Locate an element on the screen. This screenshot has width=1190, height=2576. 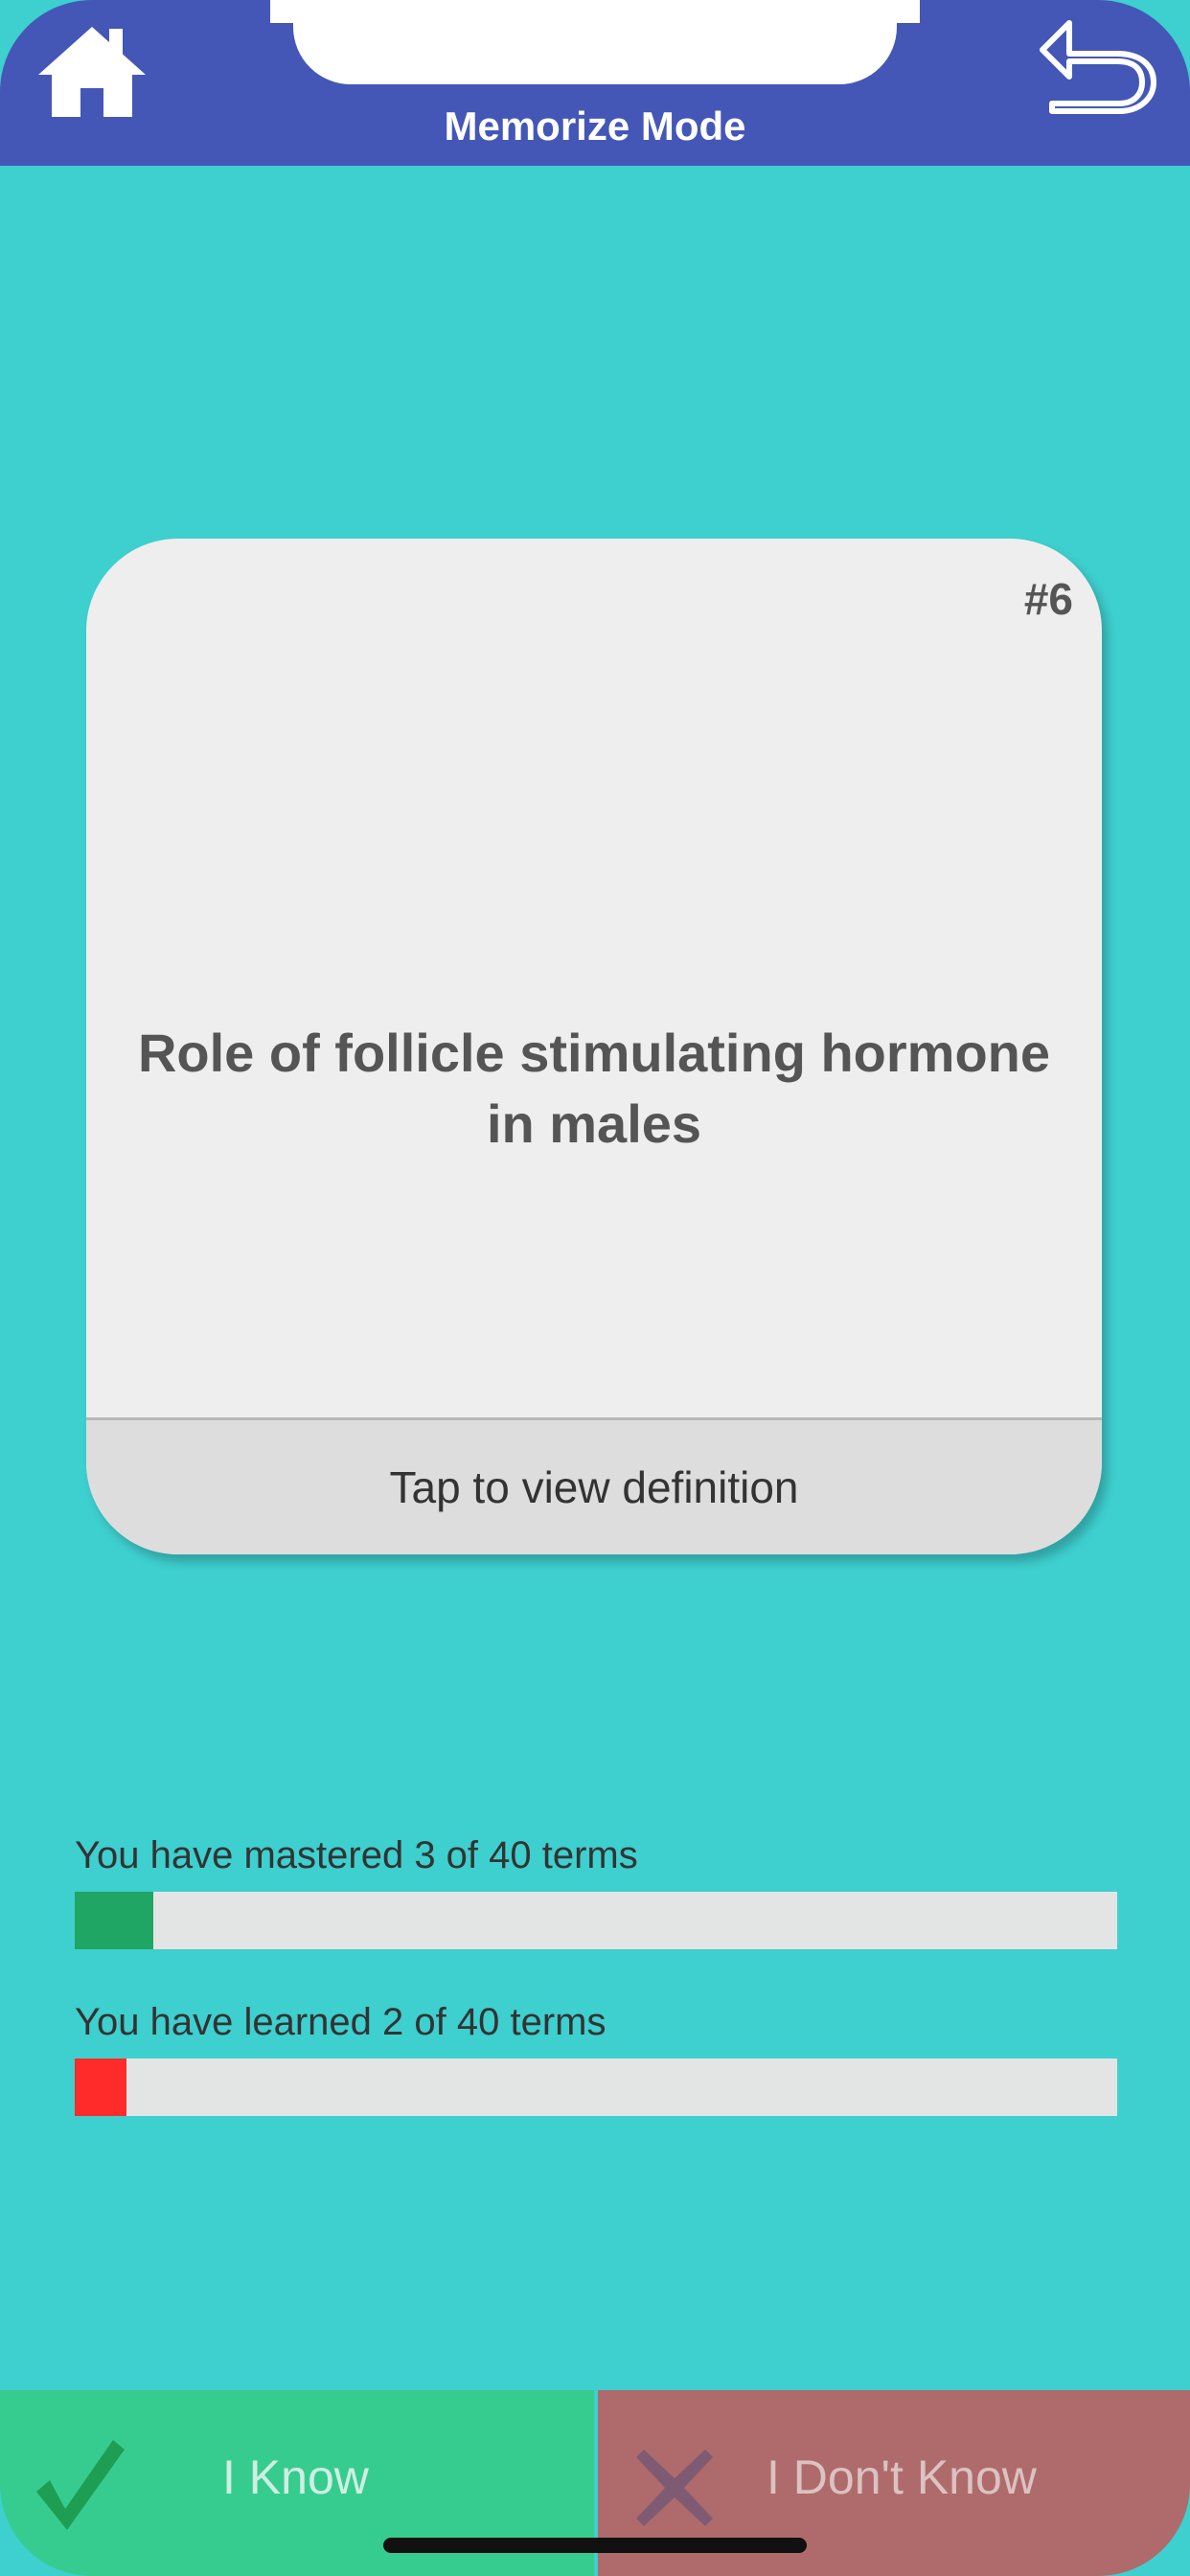
mastered-progress-bar is located at coordinates (596, 1920).